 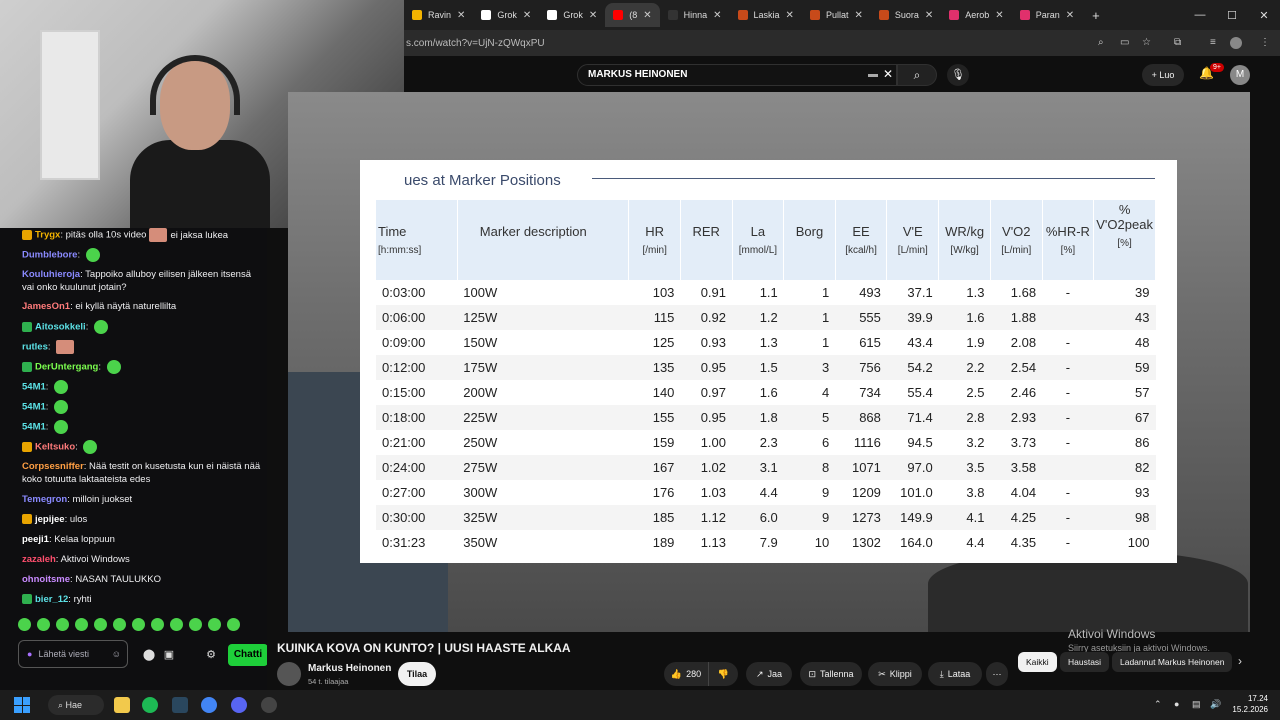 What do you see at coordinates (1251, 698) in the screenshot?
I see `clock-time: 17.24` at bounding box center [1251, 698].